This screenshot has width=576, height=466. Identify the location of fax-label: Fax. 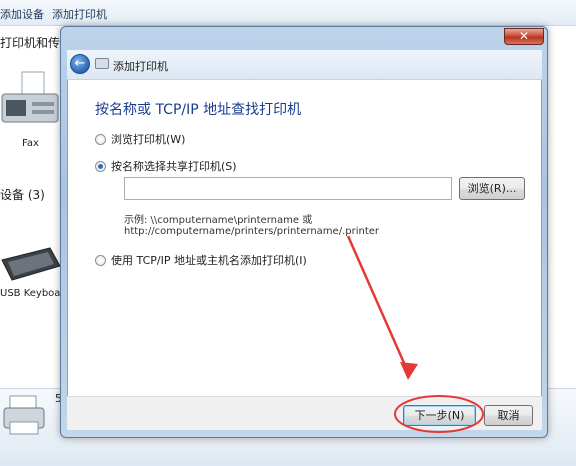
(30, 143).